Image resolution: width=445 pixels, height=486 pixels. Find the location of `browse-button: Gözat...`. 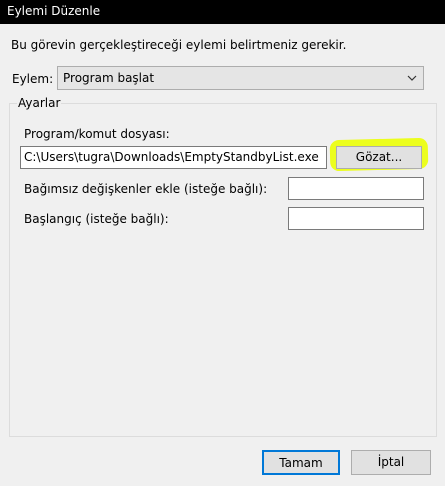

browse-button: Gözat... is located at coordinates (379, 157).